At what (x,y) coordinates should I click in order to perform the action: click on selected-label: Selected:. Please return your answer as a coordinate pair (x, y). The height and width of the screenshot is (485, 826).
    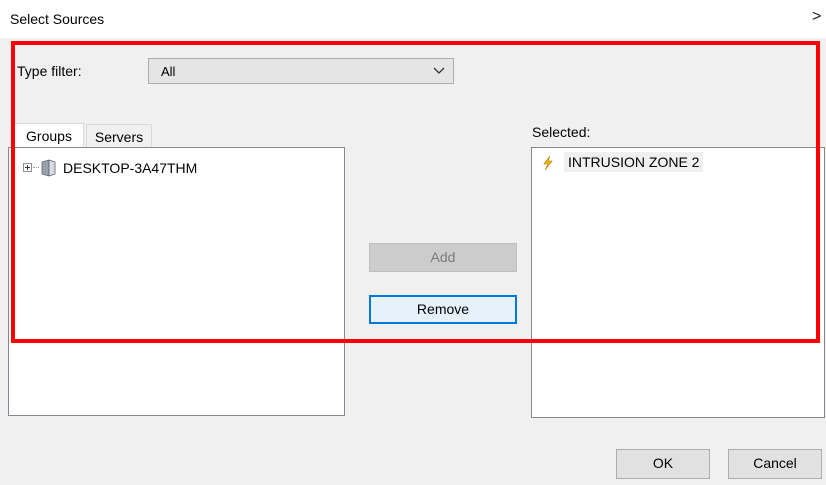
    Looking at the image, I should click on (561, 132).